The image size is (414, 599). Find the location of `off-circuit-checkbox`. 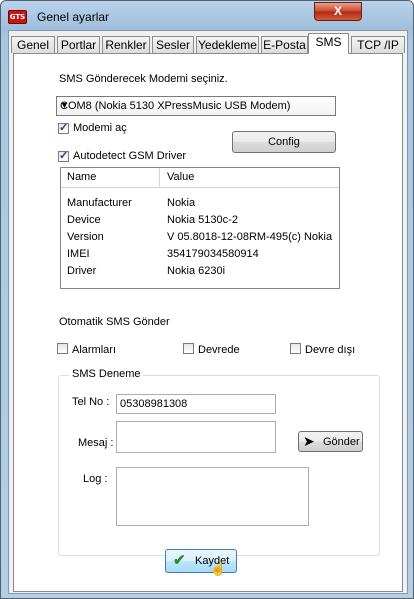

off-circuit-checkbox is located at coordinates (295, 348).